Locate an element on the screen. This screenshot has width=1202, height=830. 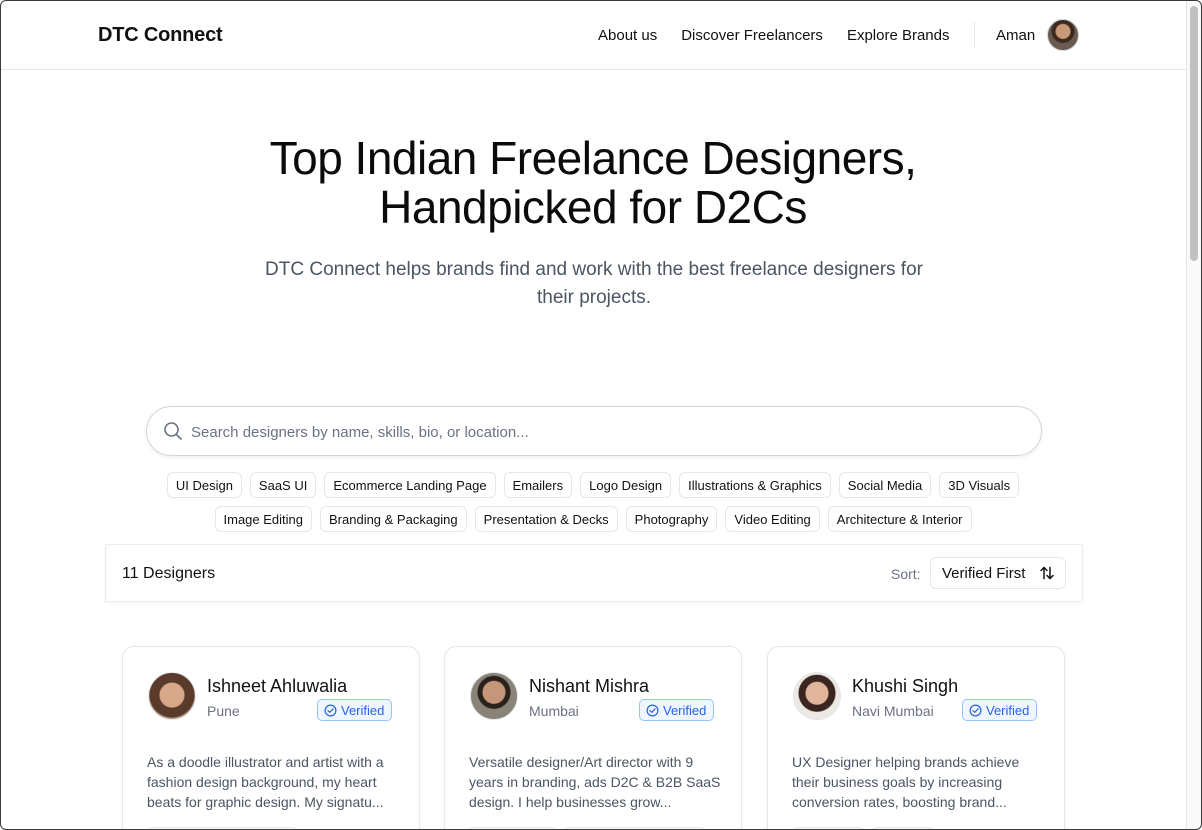
filter-tag: Video Editing is located at coordinates (772, 519).